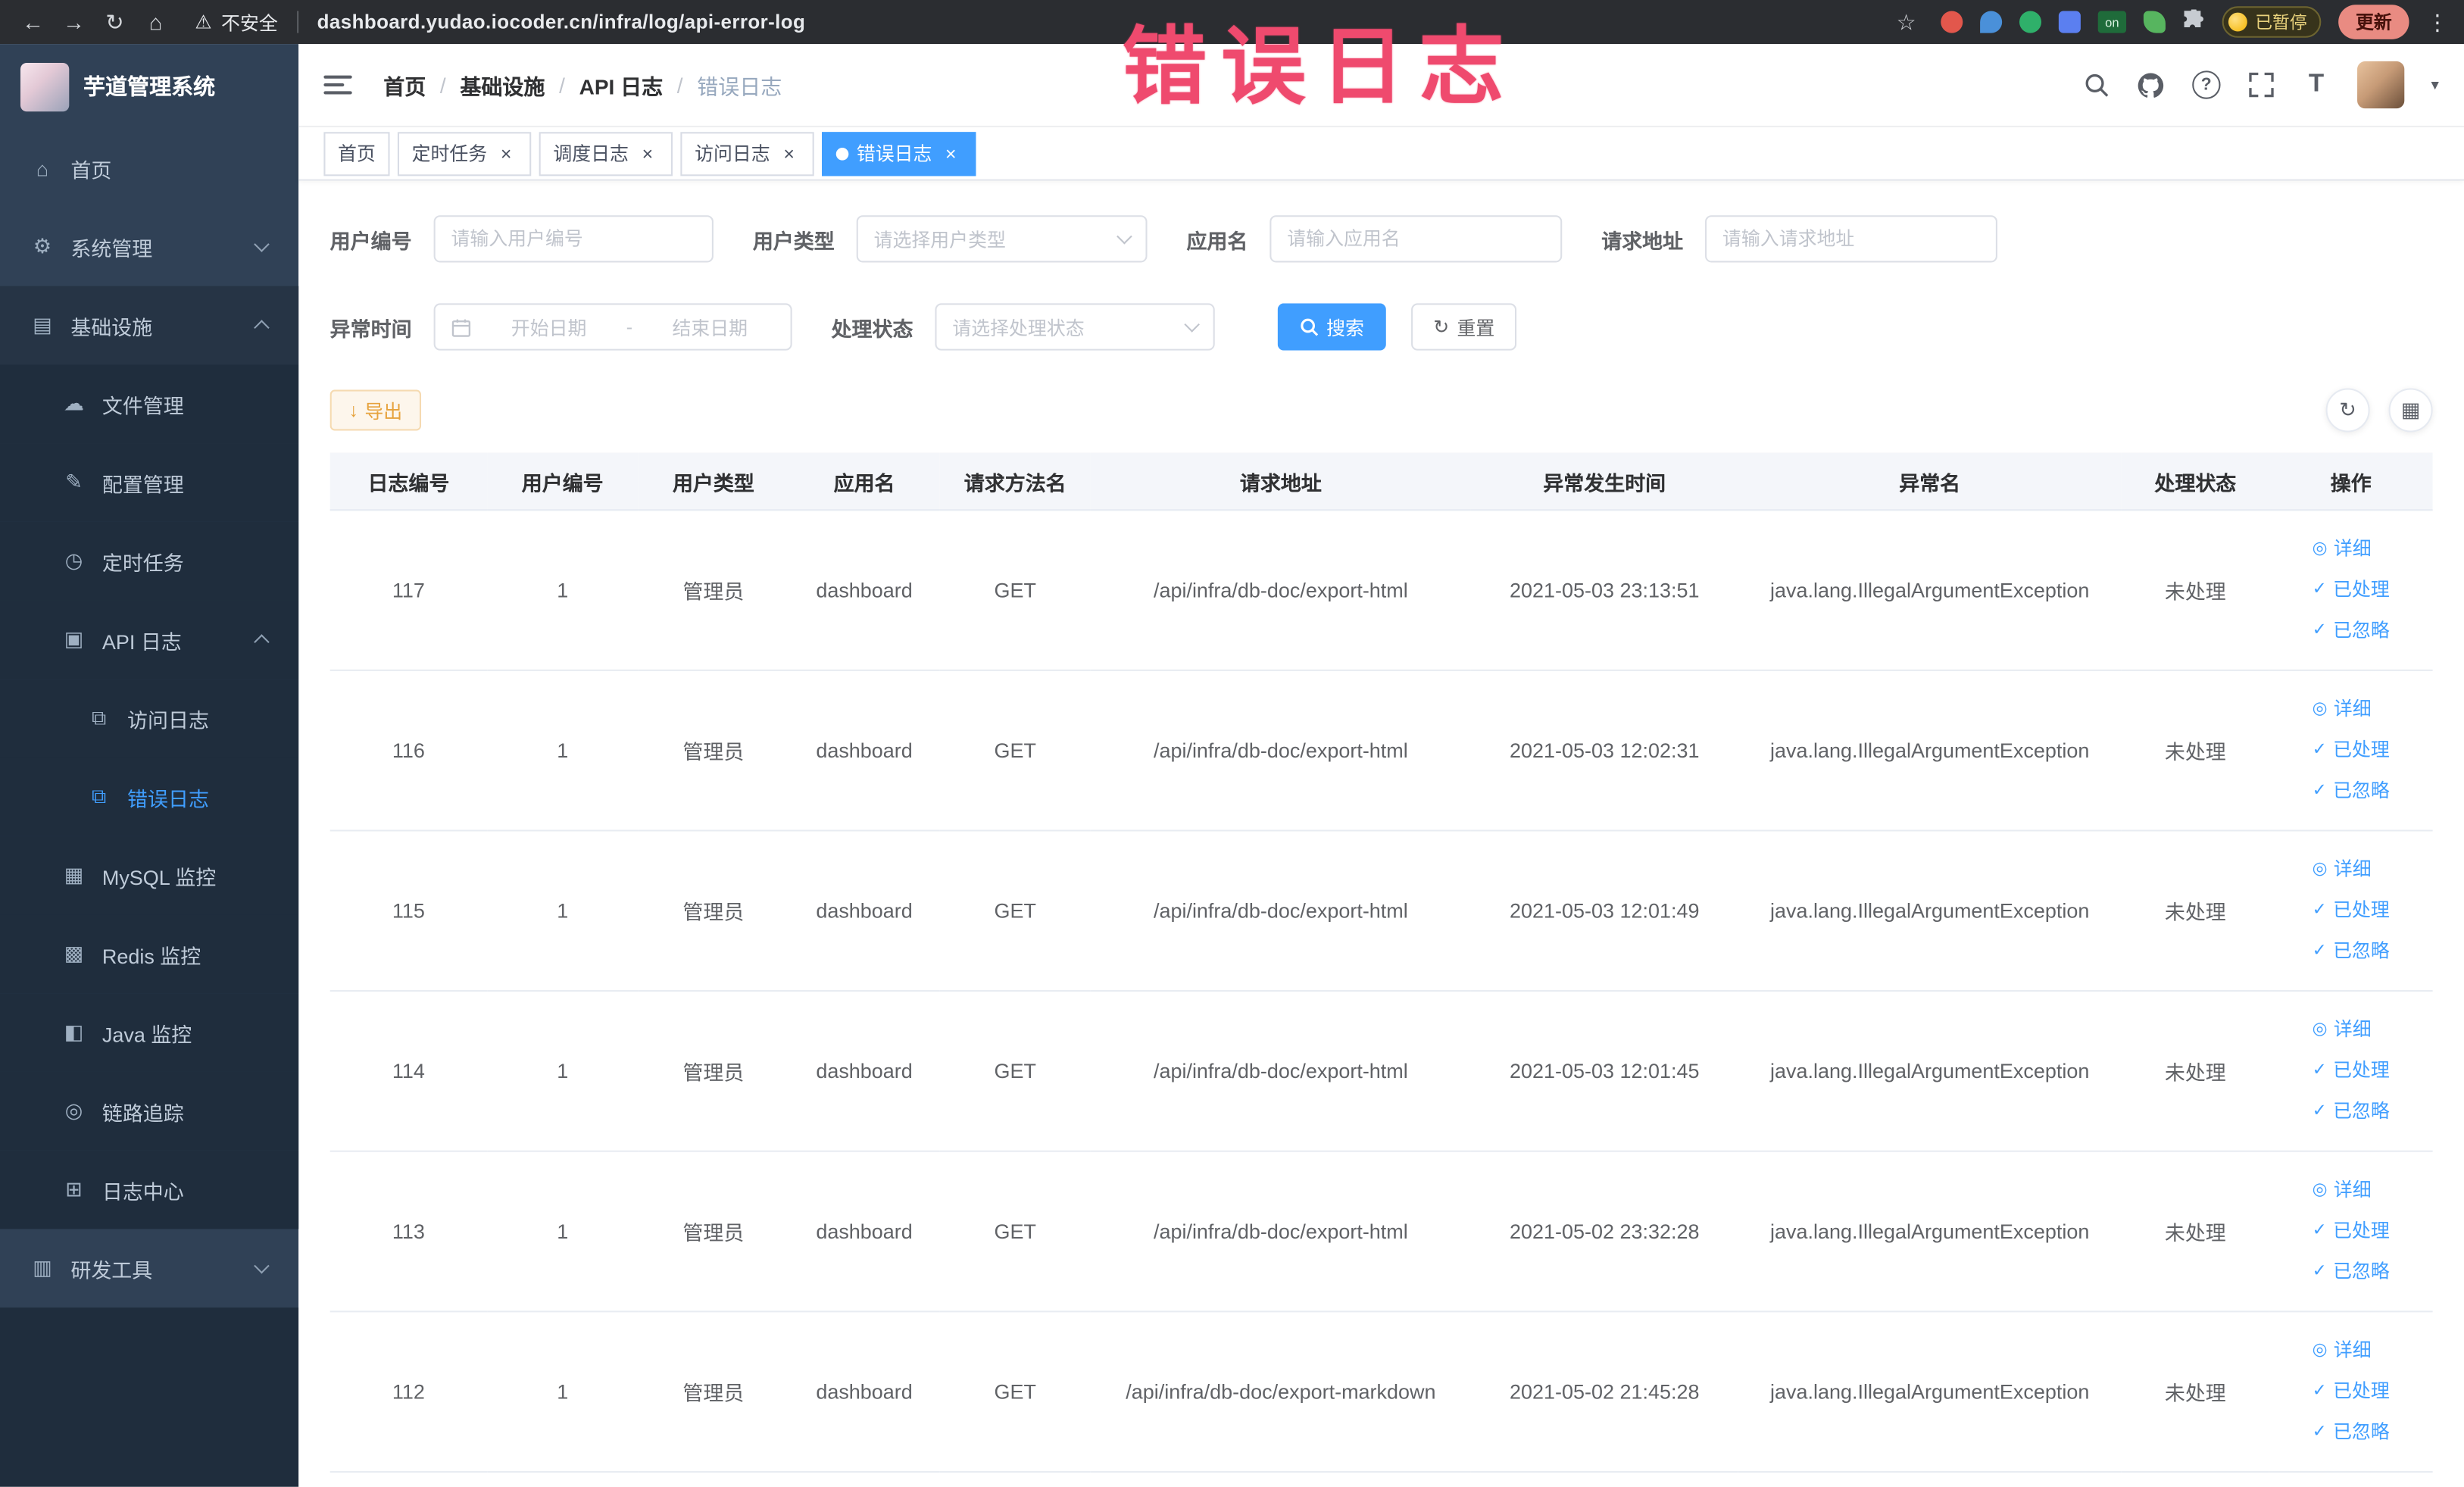 The image size is (2464, 1487). I want to click on font-size-icon: T, so click(2316, 84).